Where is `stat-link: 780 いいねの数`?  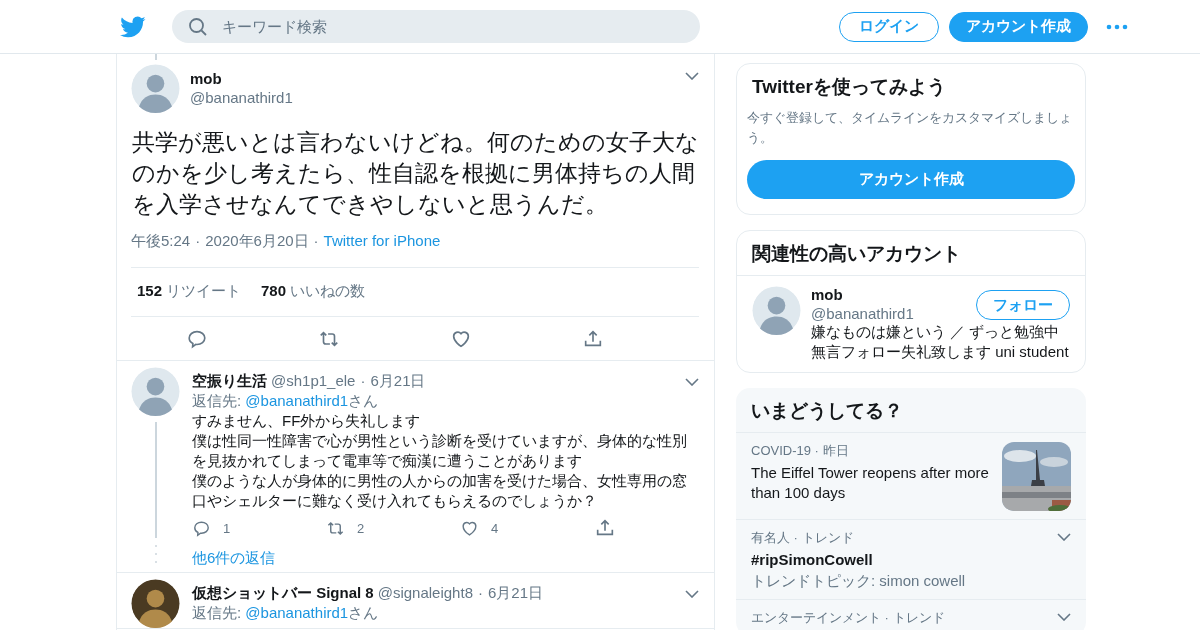 stat-link: 780 いいねの数 is located at coordinates (313, 291).